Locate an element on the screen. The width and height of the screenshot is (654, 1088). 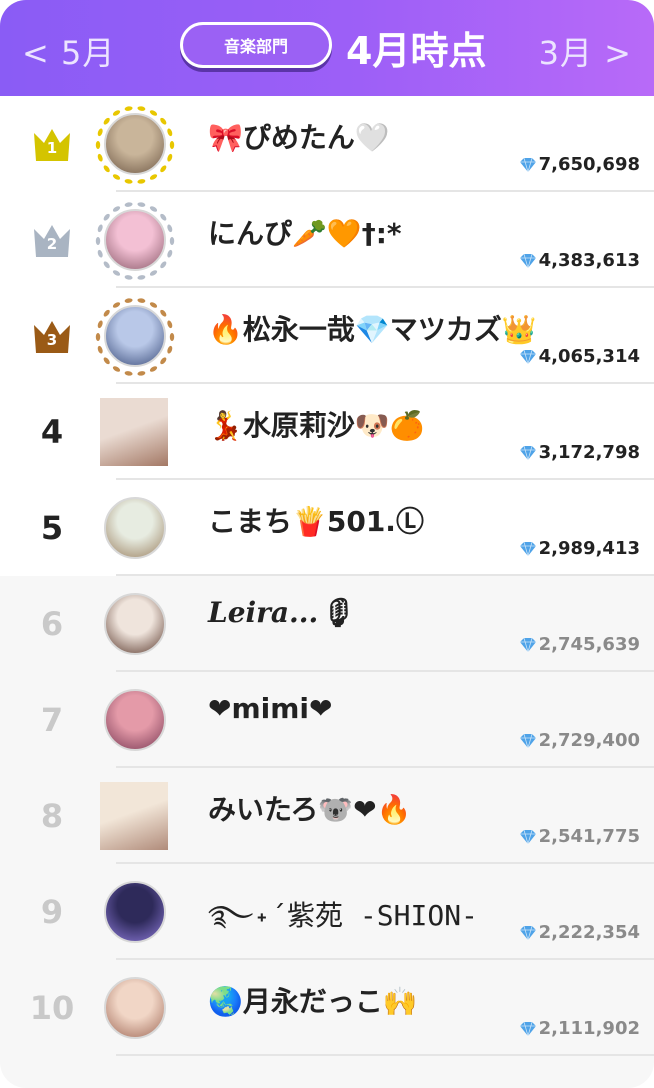
points-number: 2,745,639 is located at coordinates (589, 644).